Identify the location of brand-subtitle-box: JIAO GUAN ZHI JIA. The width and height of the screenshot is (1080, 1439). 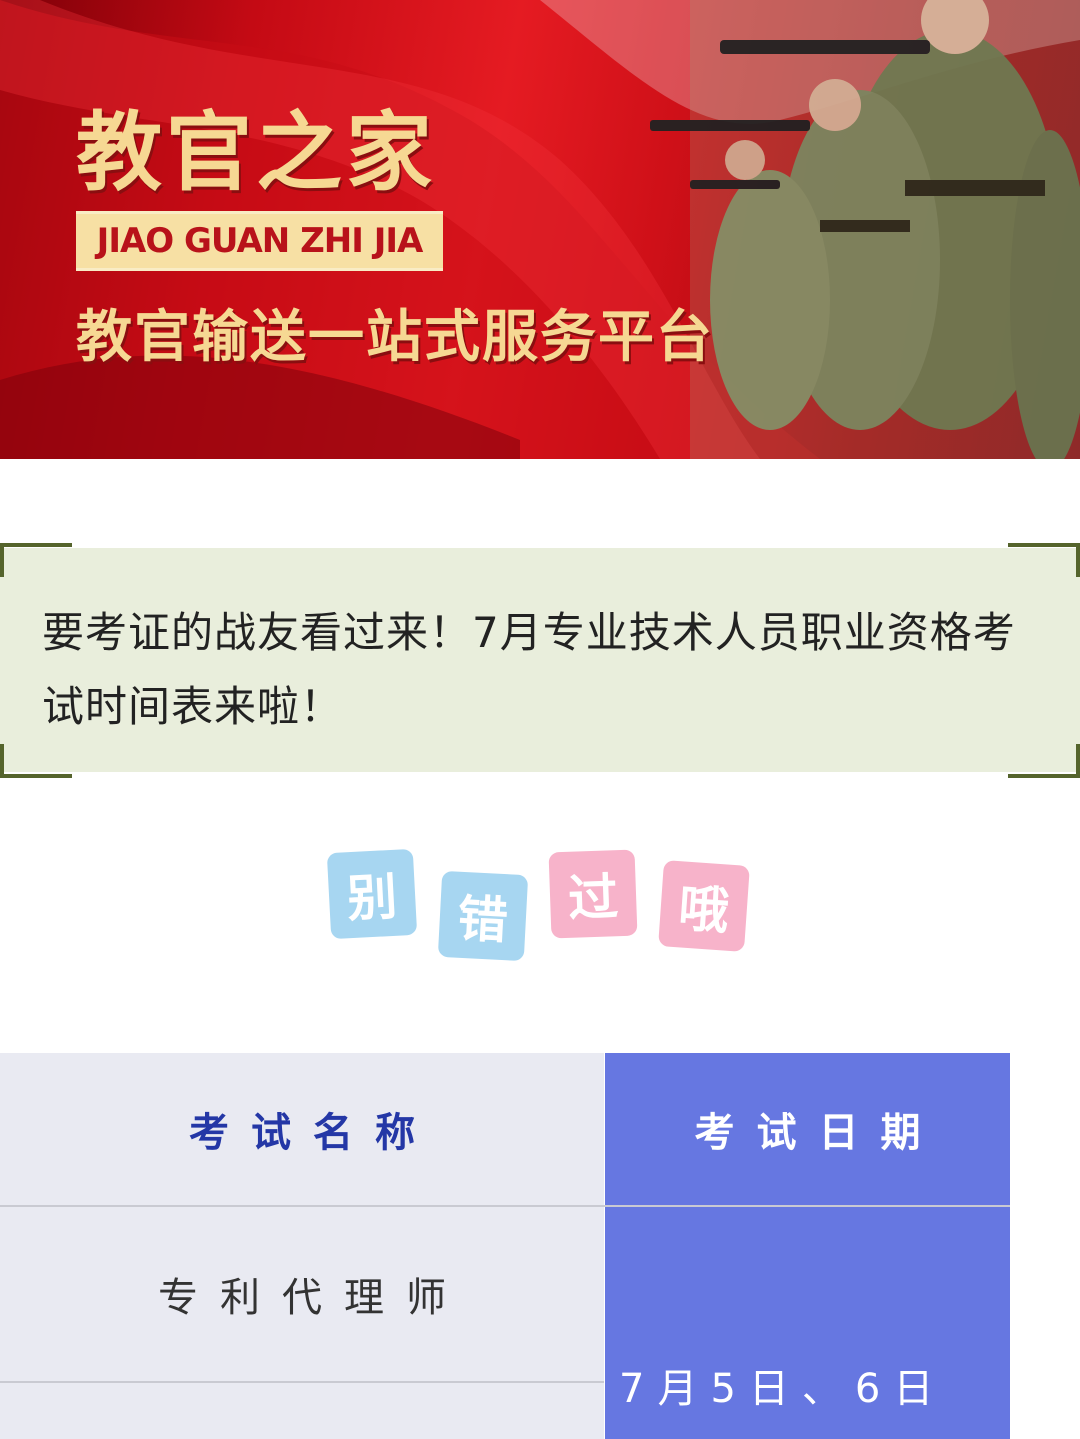
(259, 241).